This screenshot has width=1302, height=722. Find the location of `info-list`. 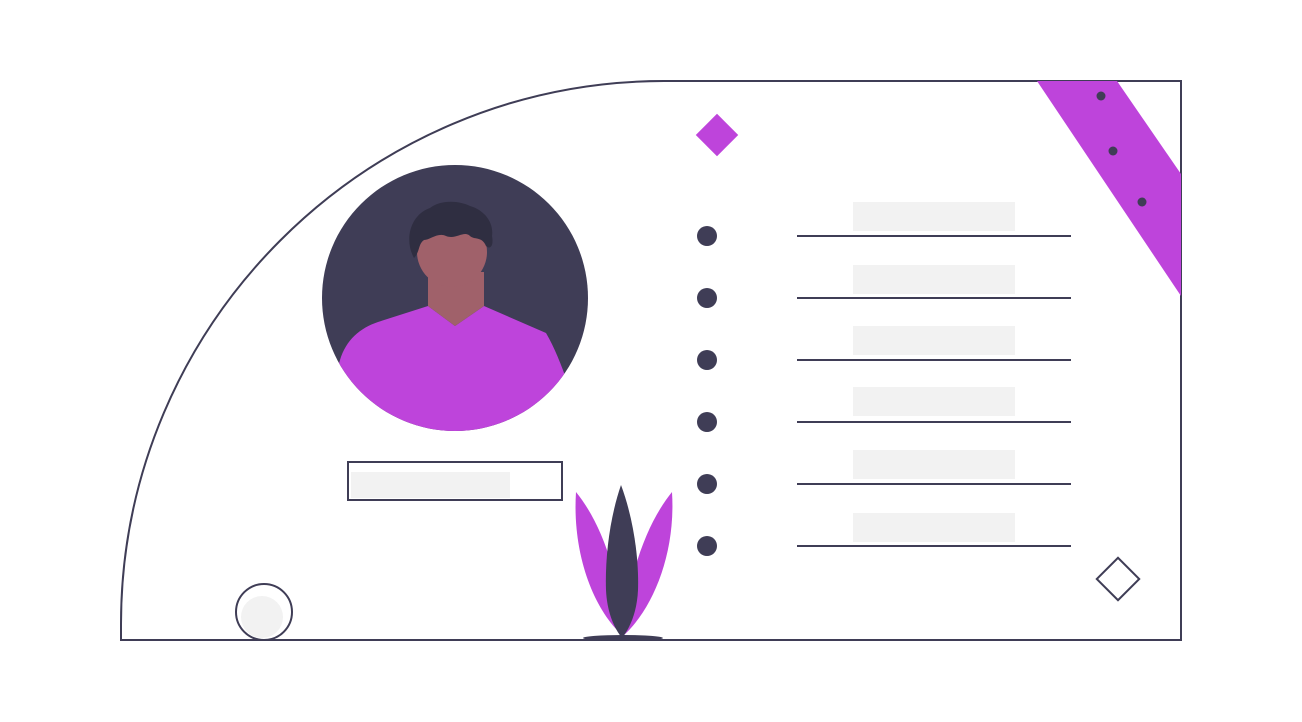

info-list is located at coordinates (884, 379).